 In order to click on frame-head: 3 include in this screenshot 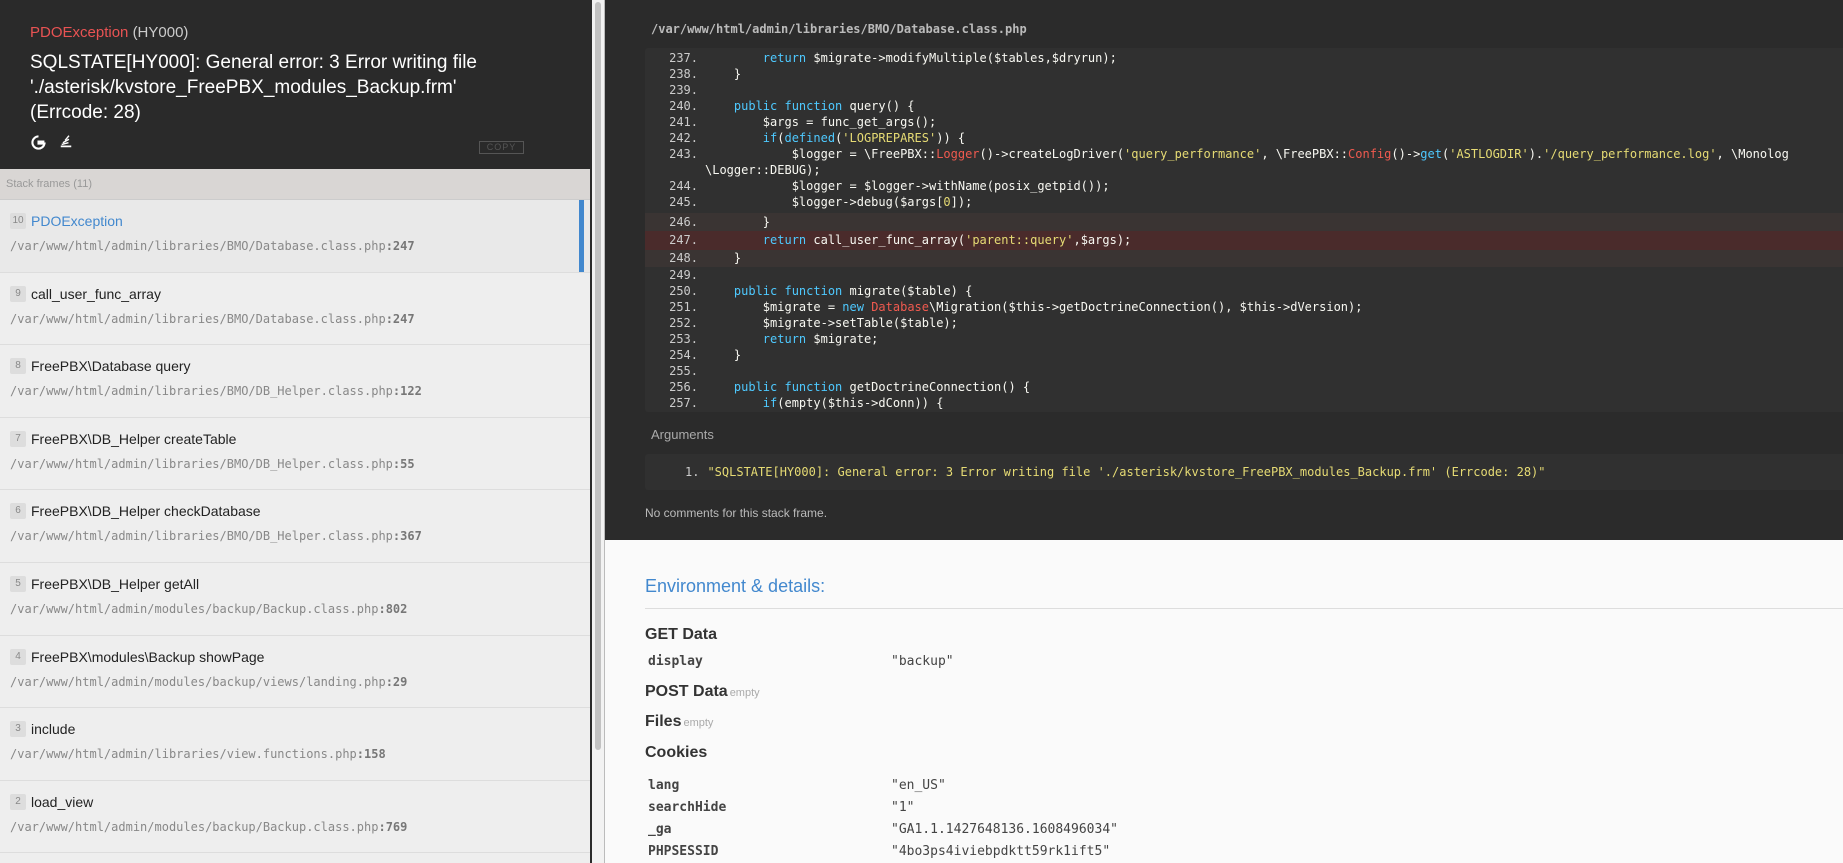, I will do `click(295, 729)`.